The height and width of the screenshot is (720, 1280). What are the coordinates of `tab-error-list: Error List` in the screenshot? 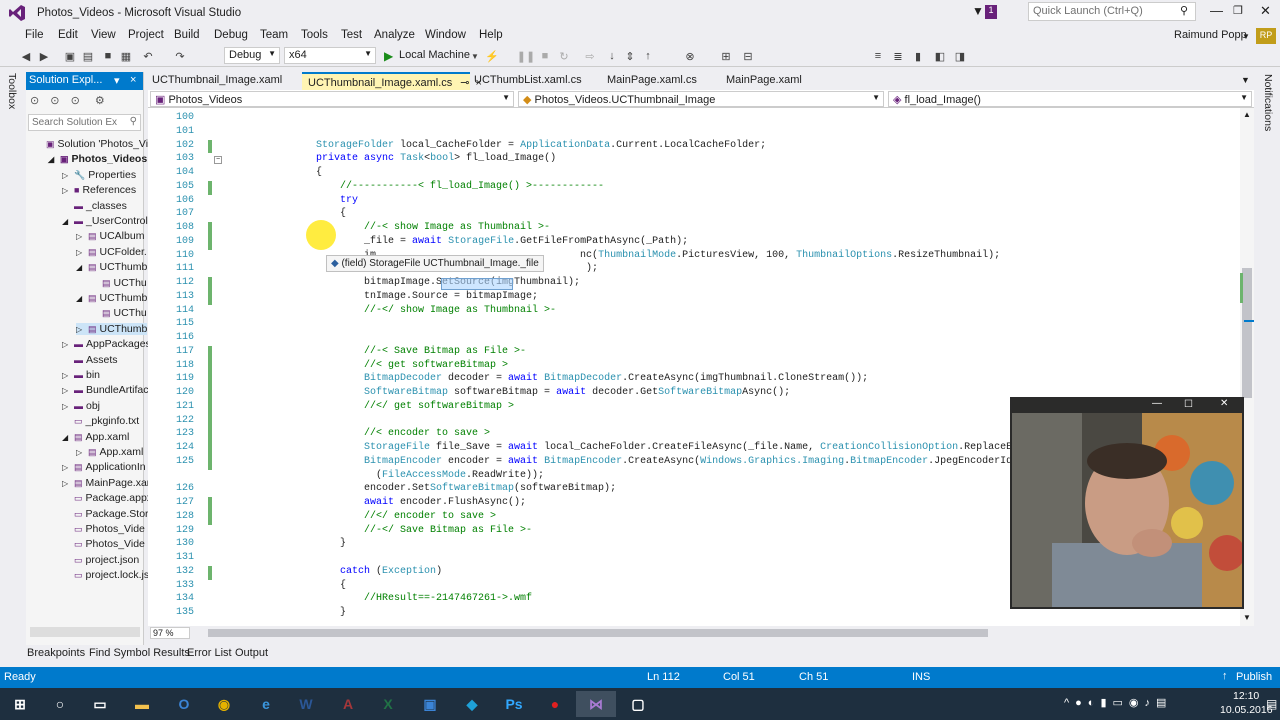 It's located at (209, 653).